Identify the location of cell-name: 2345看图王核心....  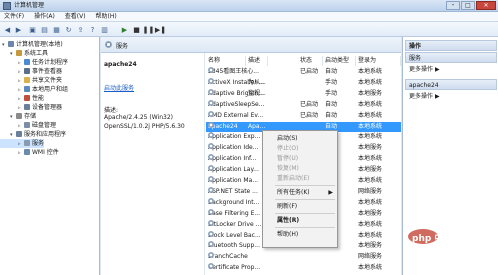
(233, 71).